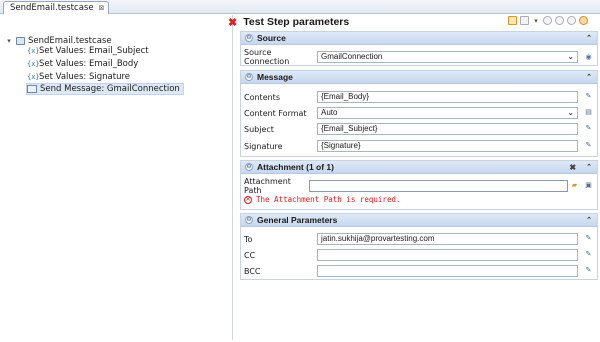  I want to click on general-section-header: ⊖ General Parameters ⌃, so click(419, 220).